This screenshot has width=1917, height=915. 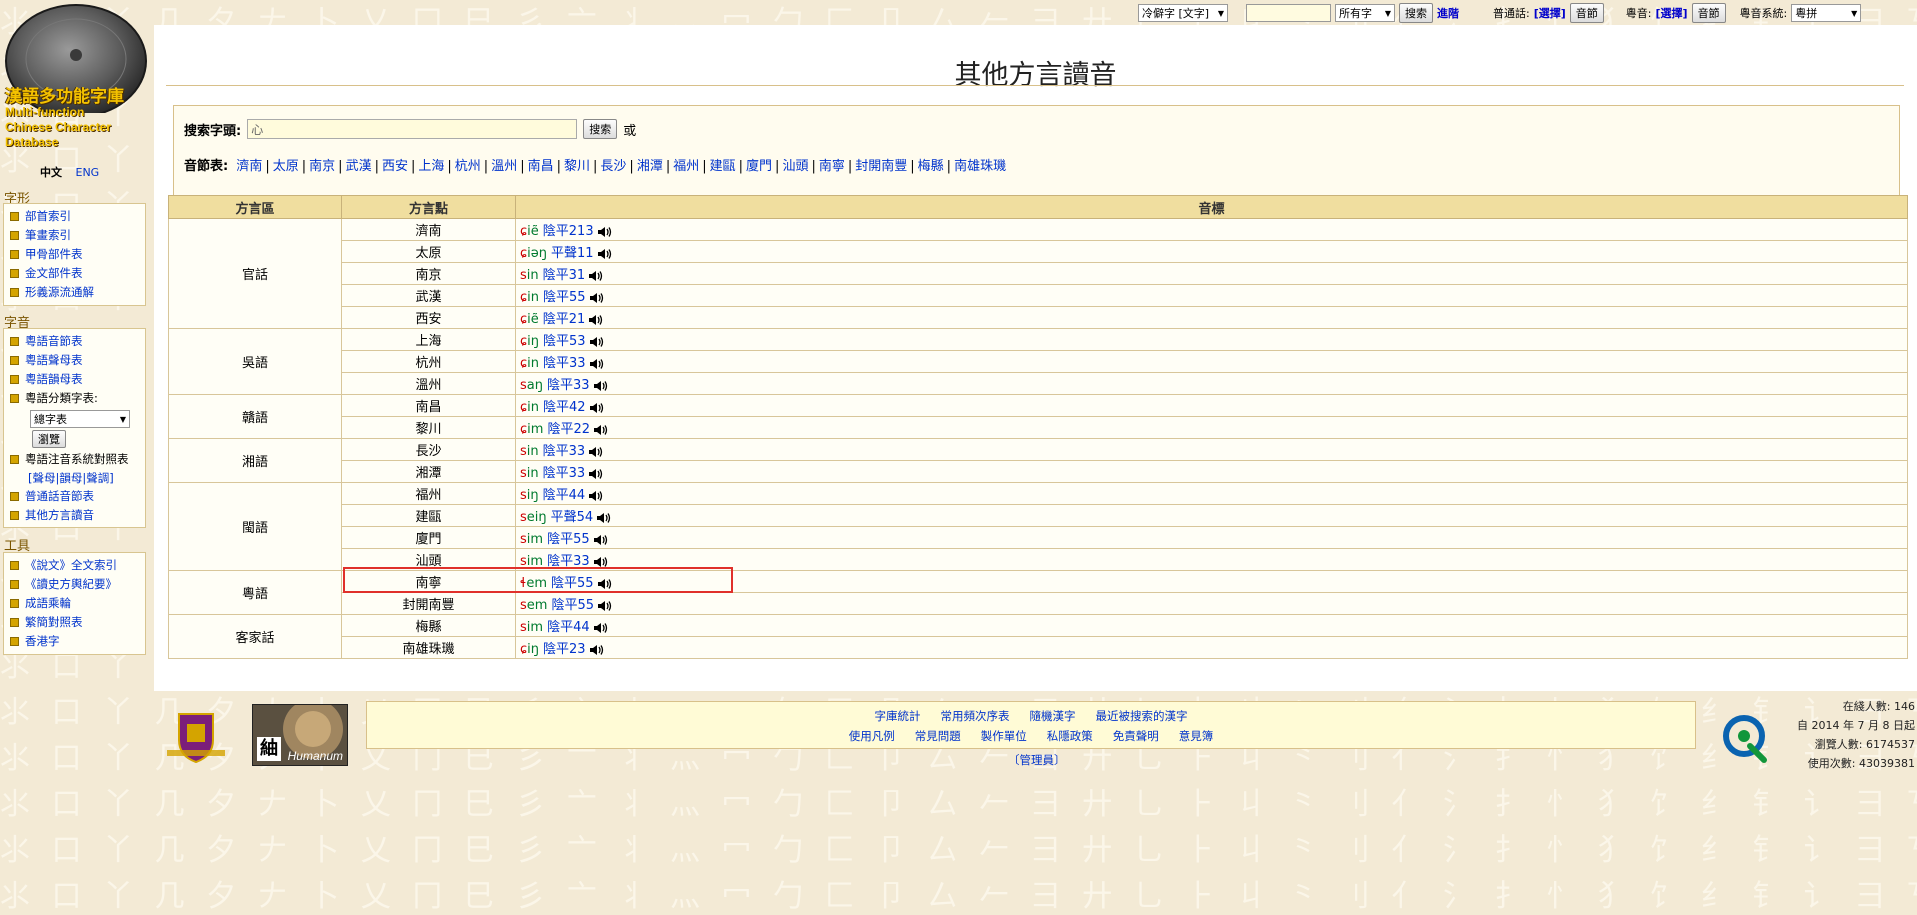 I want to click on syllable-link: 黎川, so click(x=577, y=166).